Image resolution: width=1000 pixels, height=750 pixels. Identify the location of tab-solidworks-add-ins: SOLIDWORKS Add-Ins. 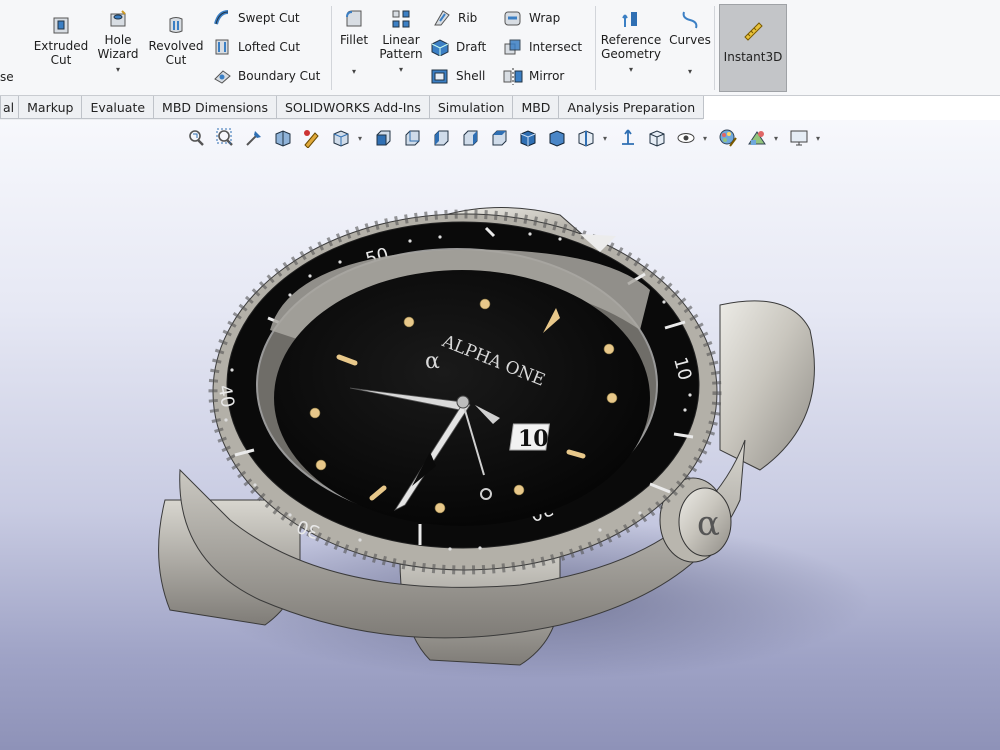
(352, 107).